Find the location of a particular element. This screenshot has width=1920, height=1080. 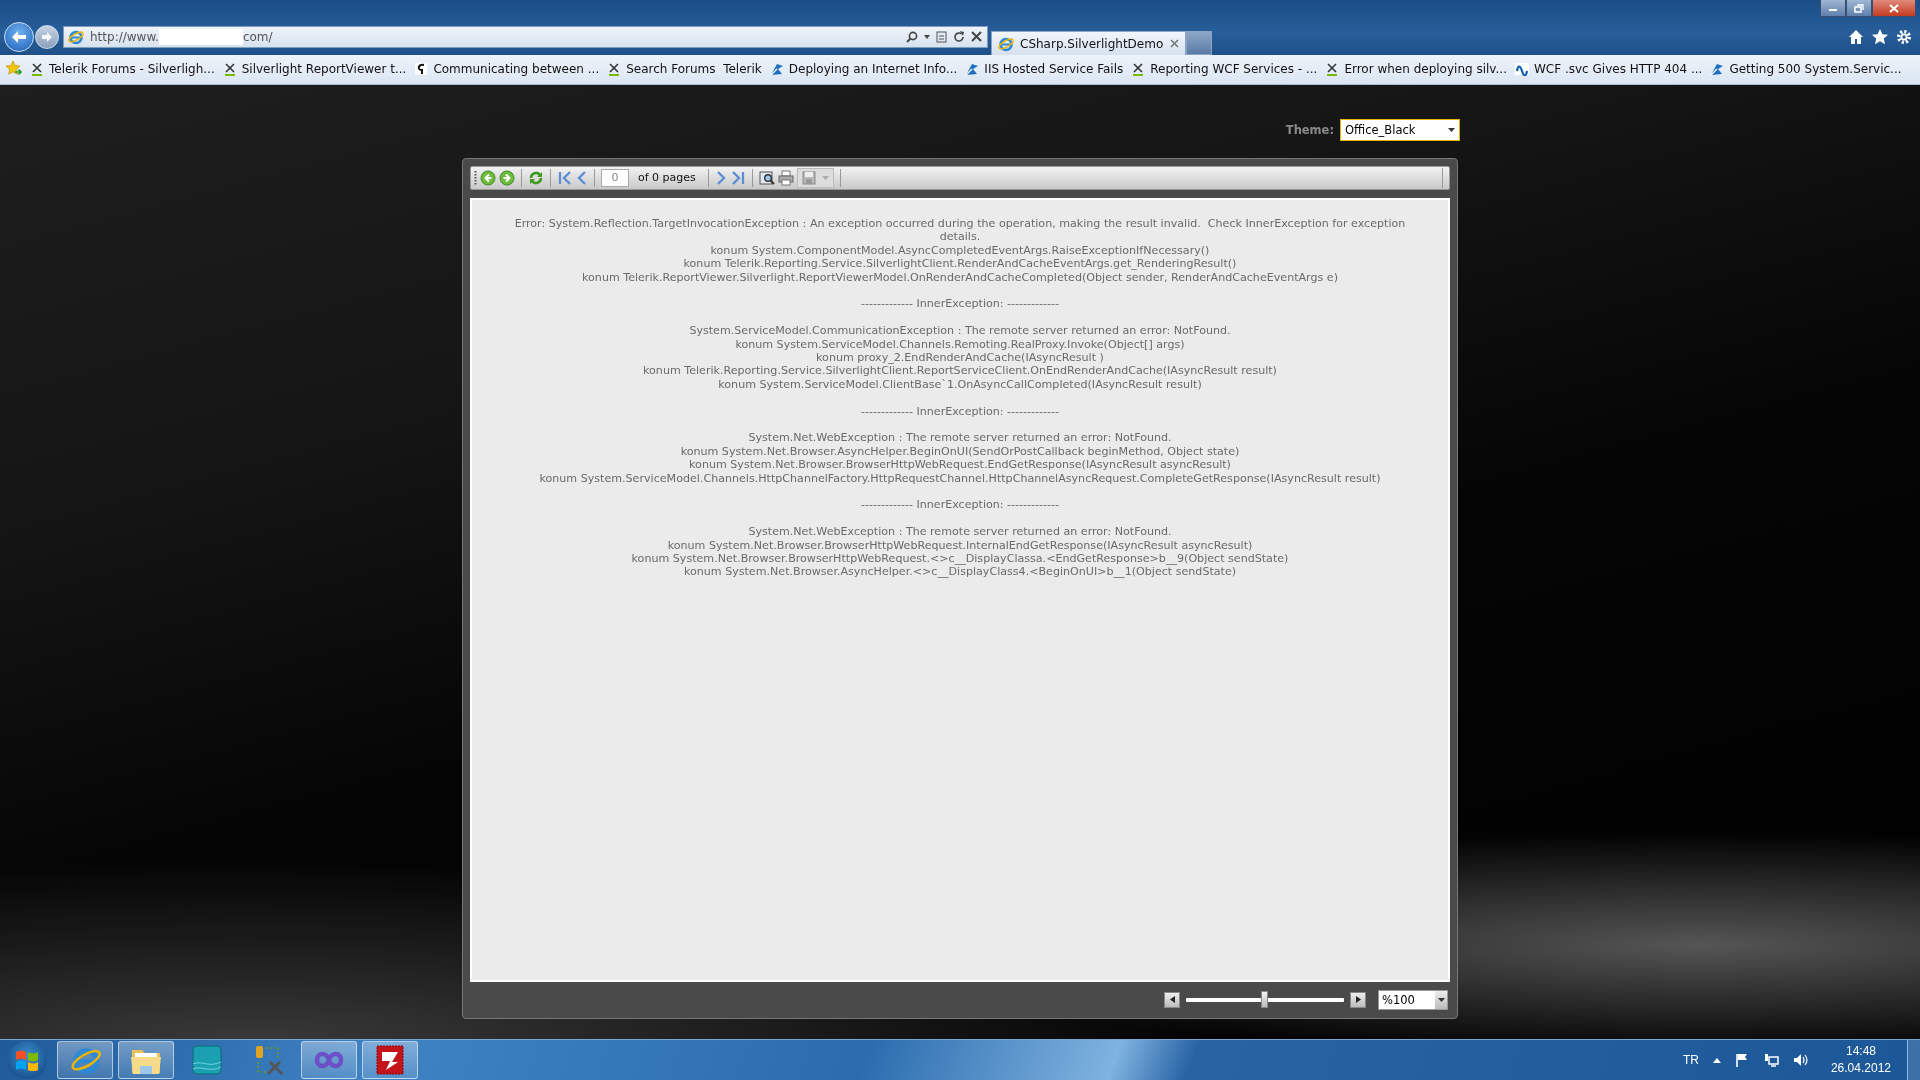

error-text: Error: System.Reflection.TargetInvocationException : An exception occurred during the operation, making the result invalid. Check InnerException for exception details. is located at coordinates (960, 230).